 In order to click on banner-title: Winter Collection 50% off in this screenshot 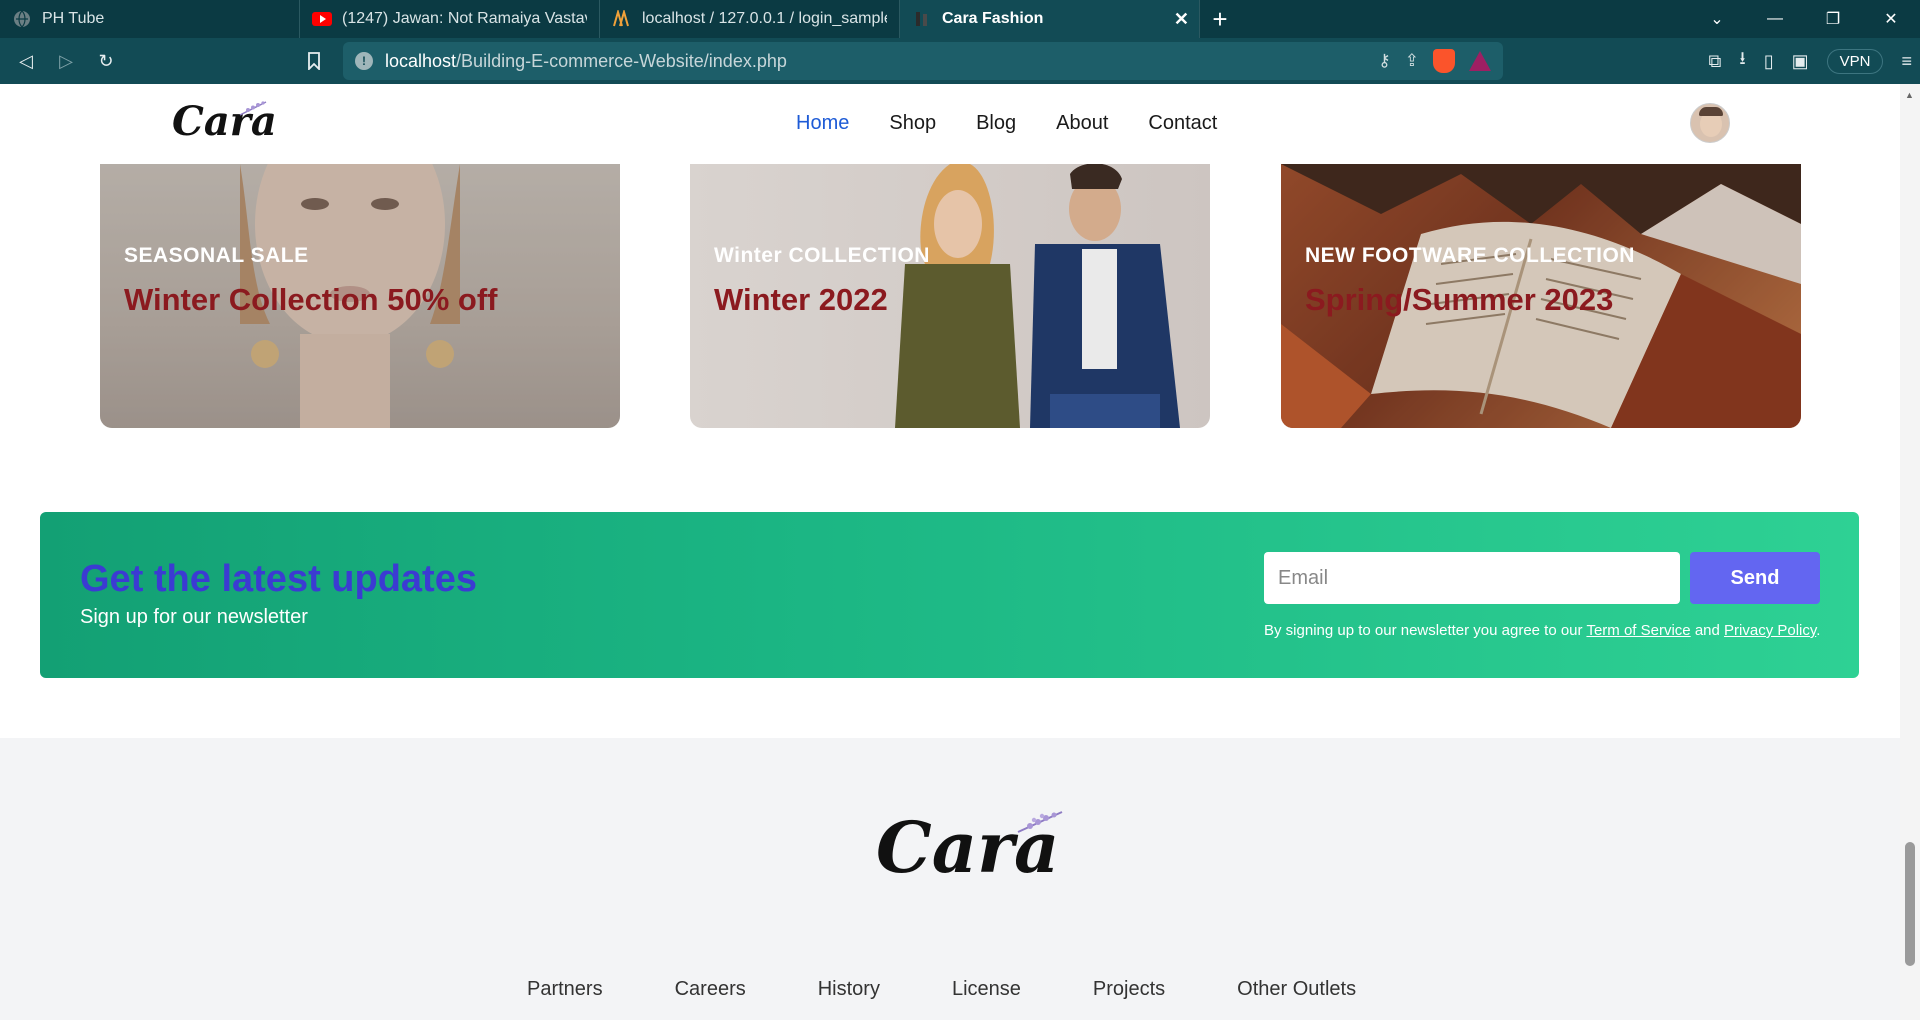, I will do `click(311, 299)`.